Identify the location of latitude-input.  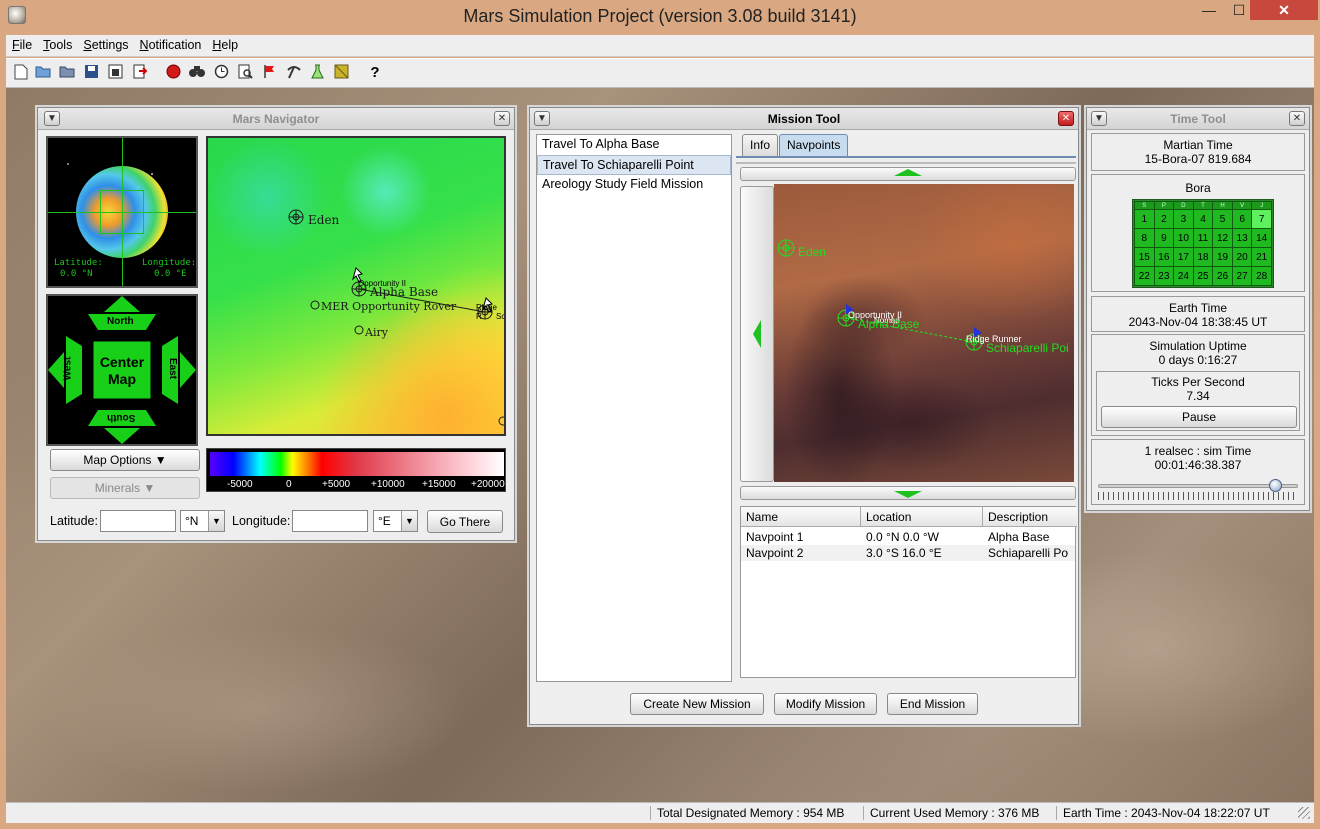
(138, 521).